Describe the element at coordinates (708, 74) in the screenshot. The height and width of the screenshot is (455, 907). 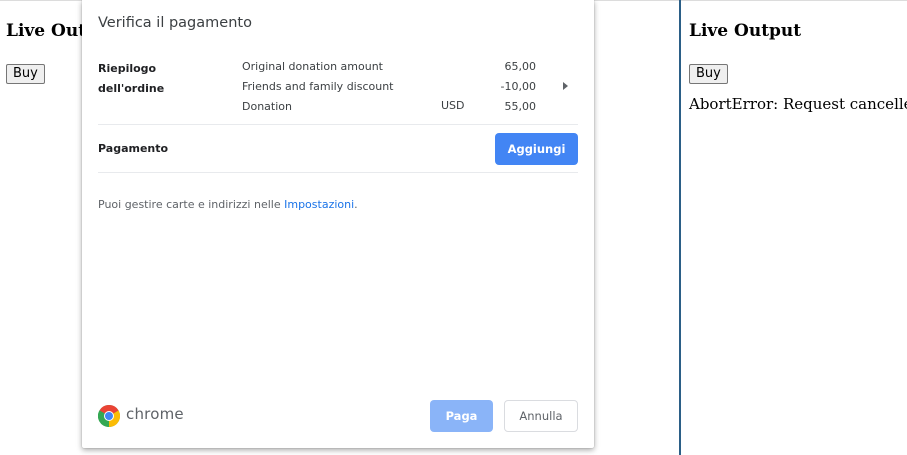
I see `output-buy-button: Buy` at that location.